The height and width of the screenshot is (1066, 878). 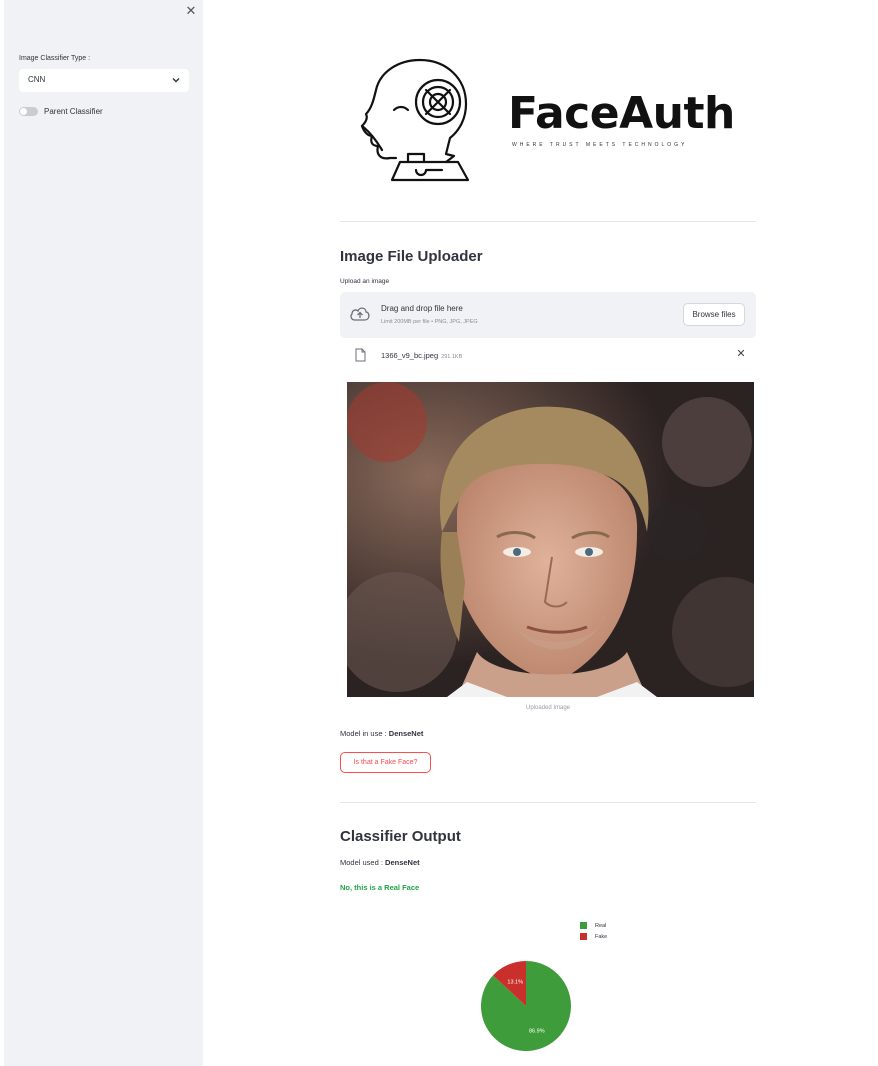 I want to click on pie-label-fake: 13.1%, so click(x=515, y=982).